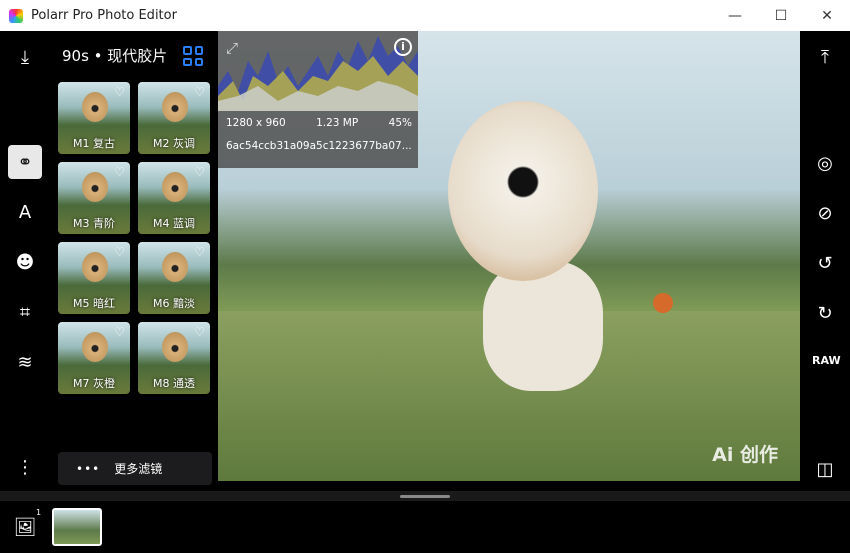 This screenshot has width=850, height=553. What do you see at coordinates (25, 57) in the screenshot?
I see `download-icon: ⤓` at bounding box center [25, 57].